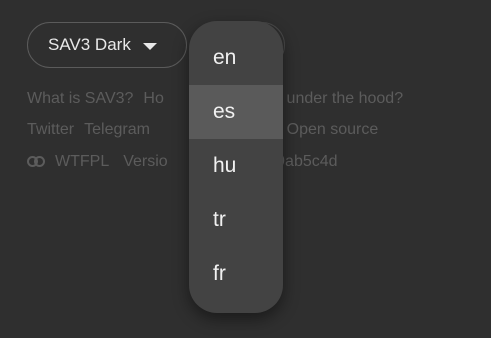 The height and width of the screenshot is (338, 491). What do you see at coordinates (153, 99) in the screenshot?
I see `how-link-partial: Ho` at bounding box center [153, 99].